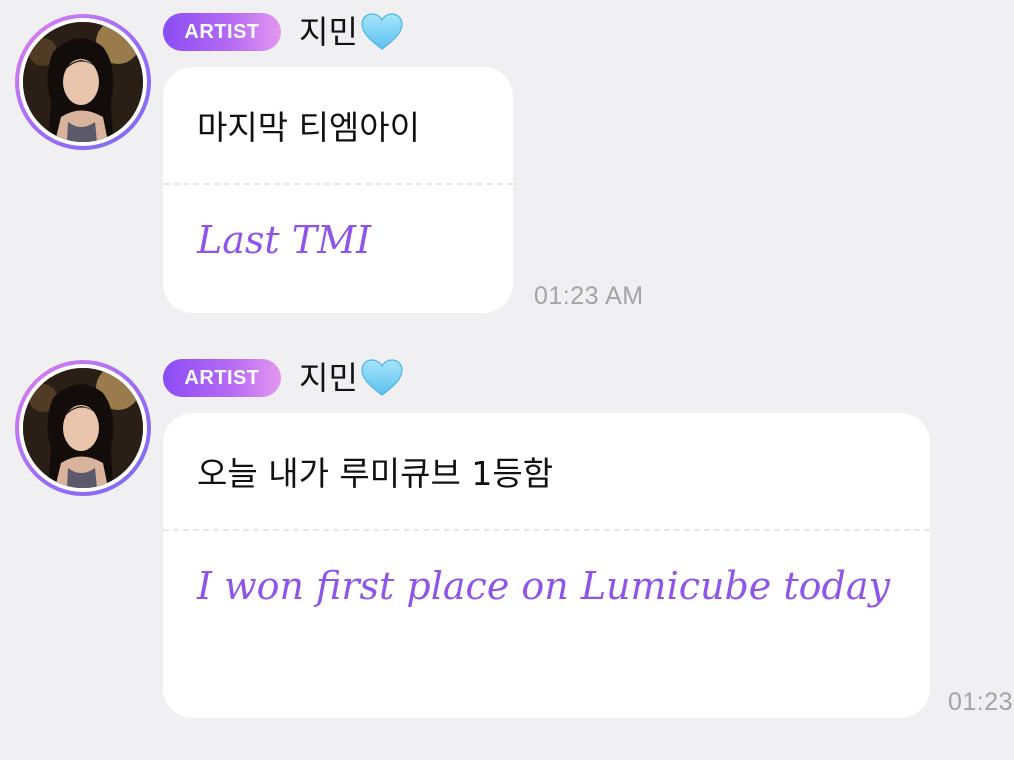  Describe the element at coordinates (309, 127) in the screenshot. I see `original-text: 마지막 티엠아이` at that location.